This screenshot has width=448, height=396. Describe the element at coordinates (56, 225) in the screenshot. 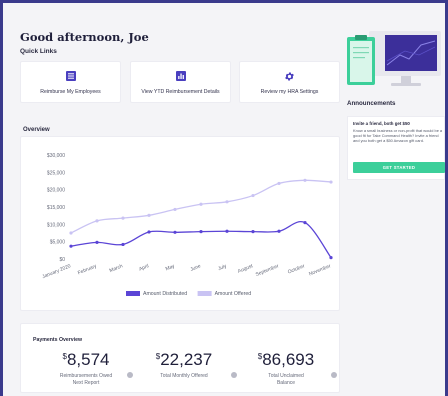

I see `y-tick-label: $10,000` at that location.